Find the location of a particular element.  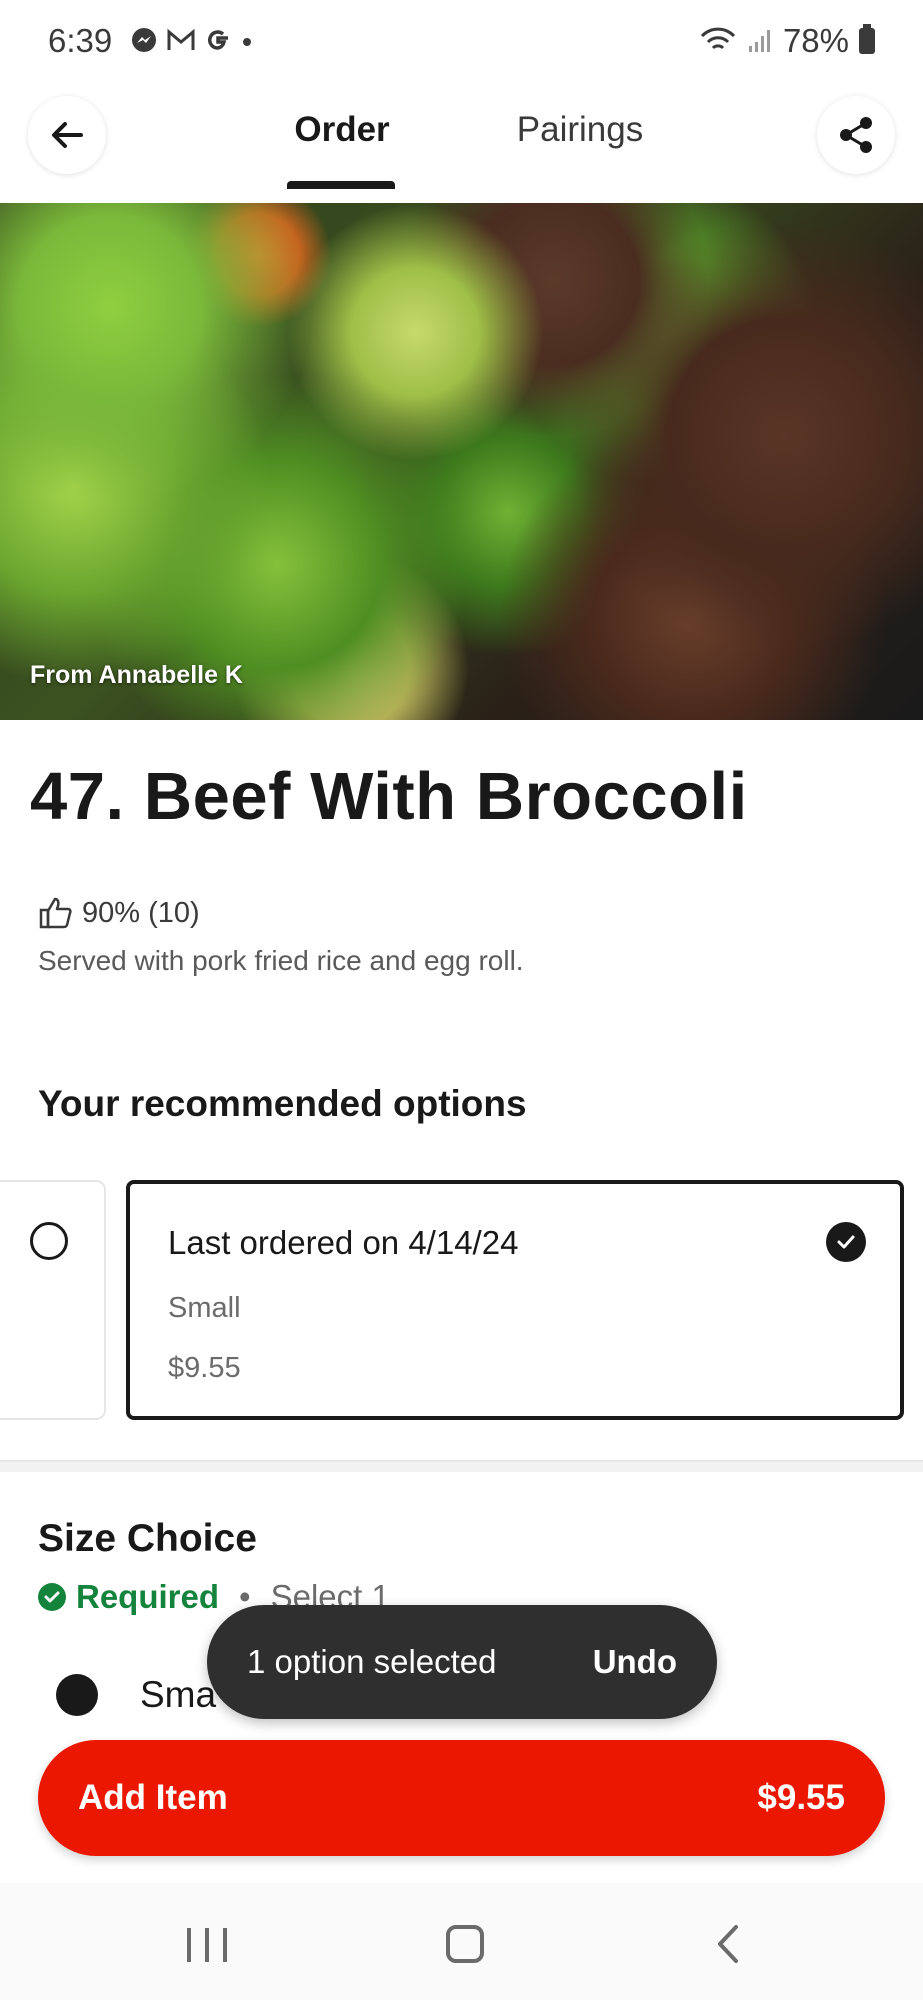

wifi-icon is located at coordinates (718, 38).